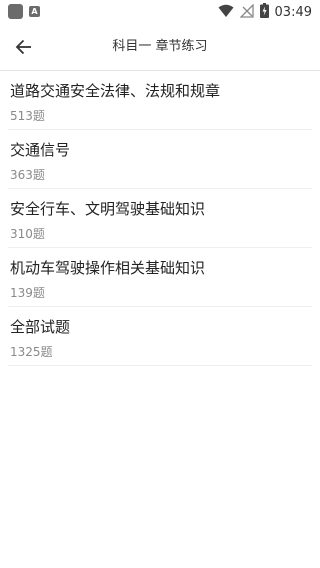 This screenshot has height=568, width=320. I want to click on chapter-question-count: 139题, so click(27, 293).